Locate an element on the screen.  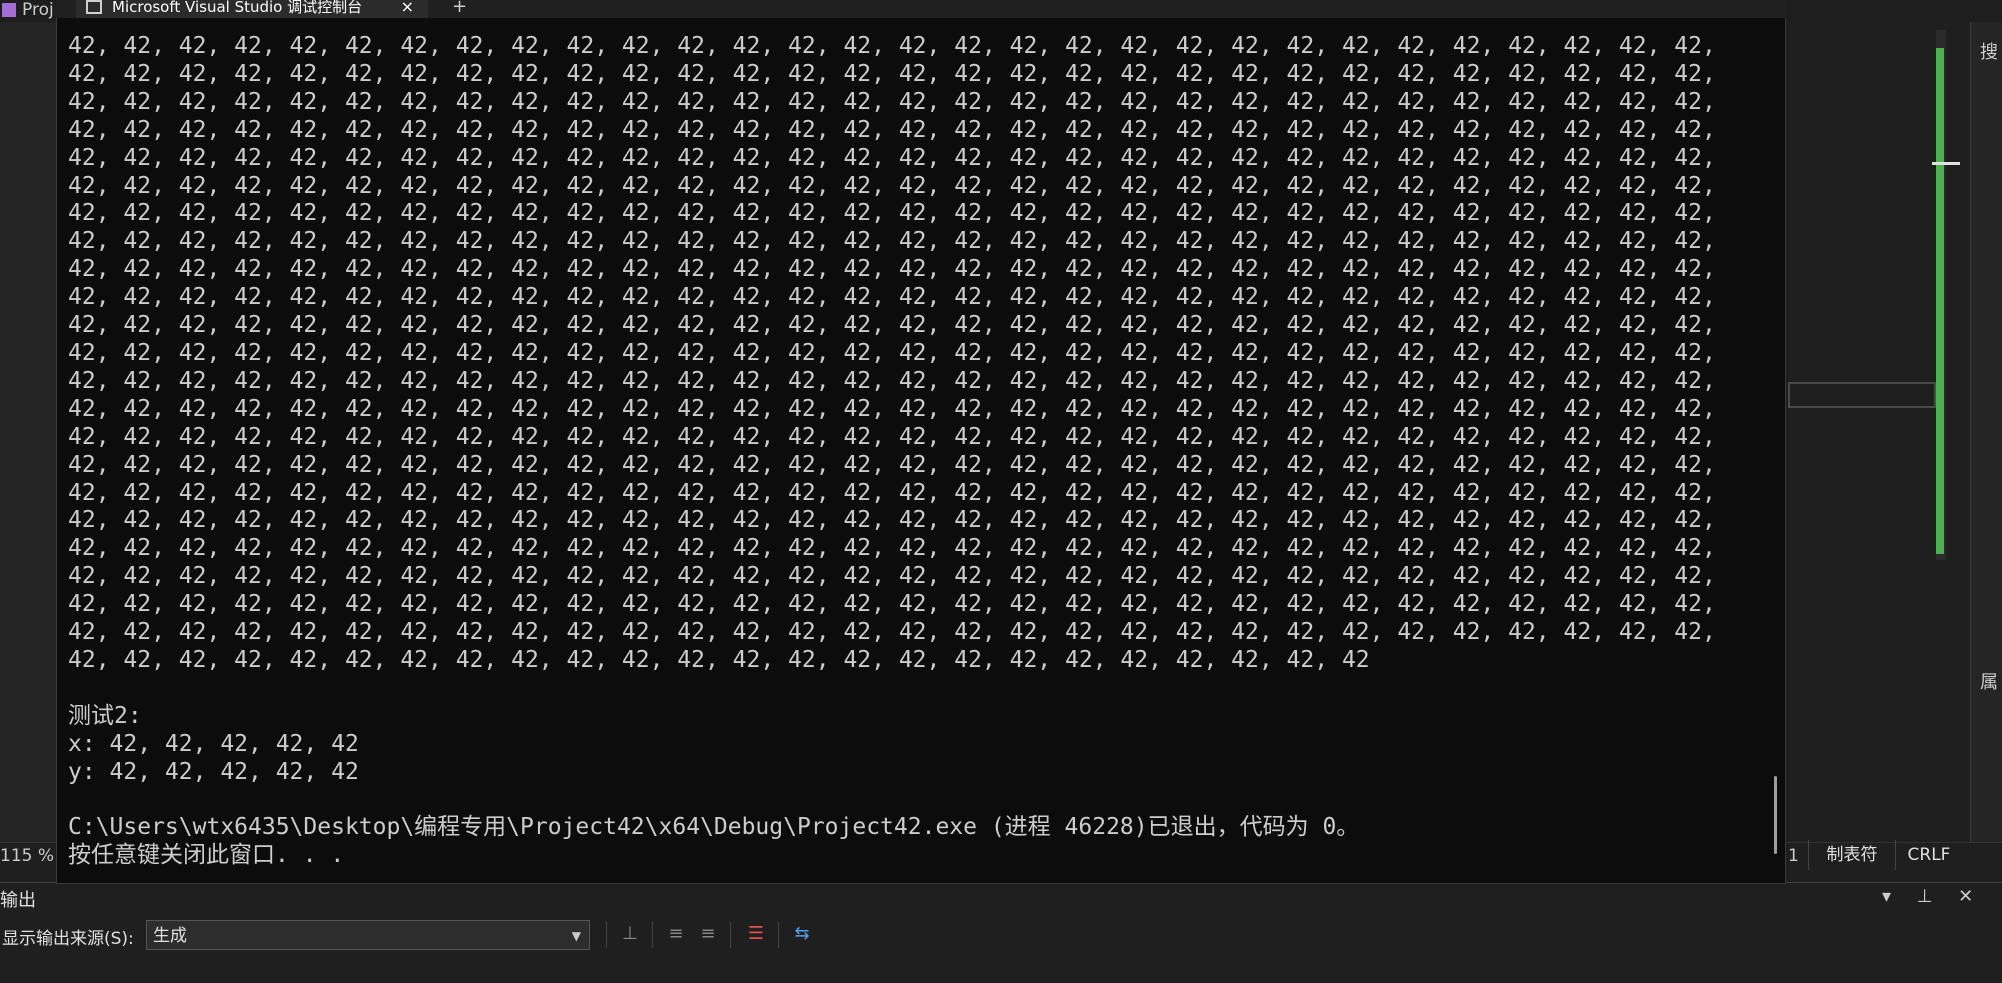
editor-scrollbar-position-marker is located at coordinates (1946, 163).